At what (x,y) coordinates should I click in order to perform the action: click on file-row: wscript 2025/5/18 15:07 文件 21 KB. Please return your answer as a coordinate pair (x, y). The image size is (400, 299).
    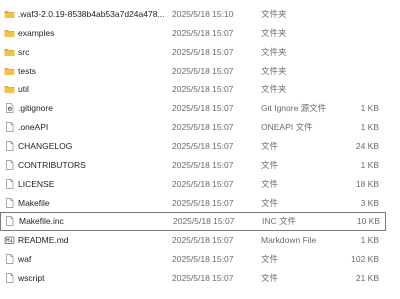
    Looking at the image, I should click on (200, 278).